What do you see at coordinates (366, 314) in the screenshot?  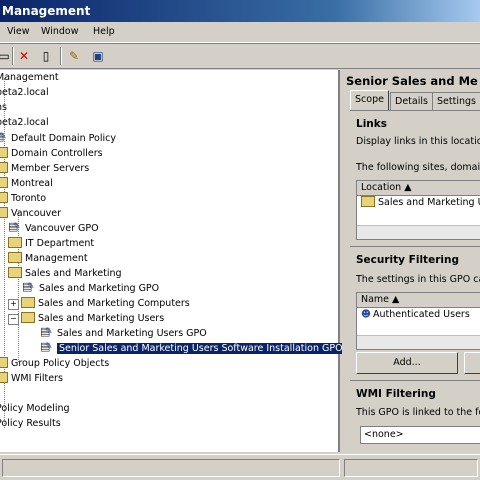 I see `users-icon: ☻` at bounding box center [366, 314].